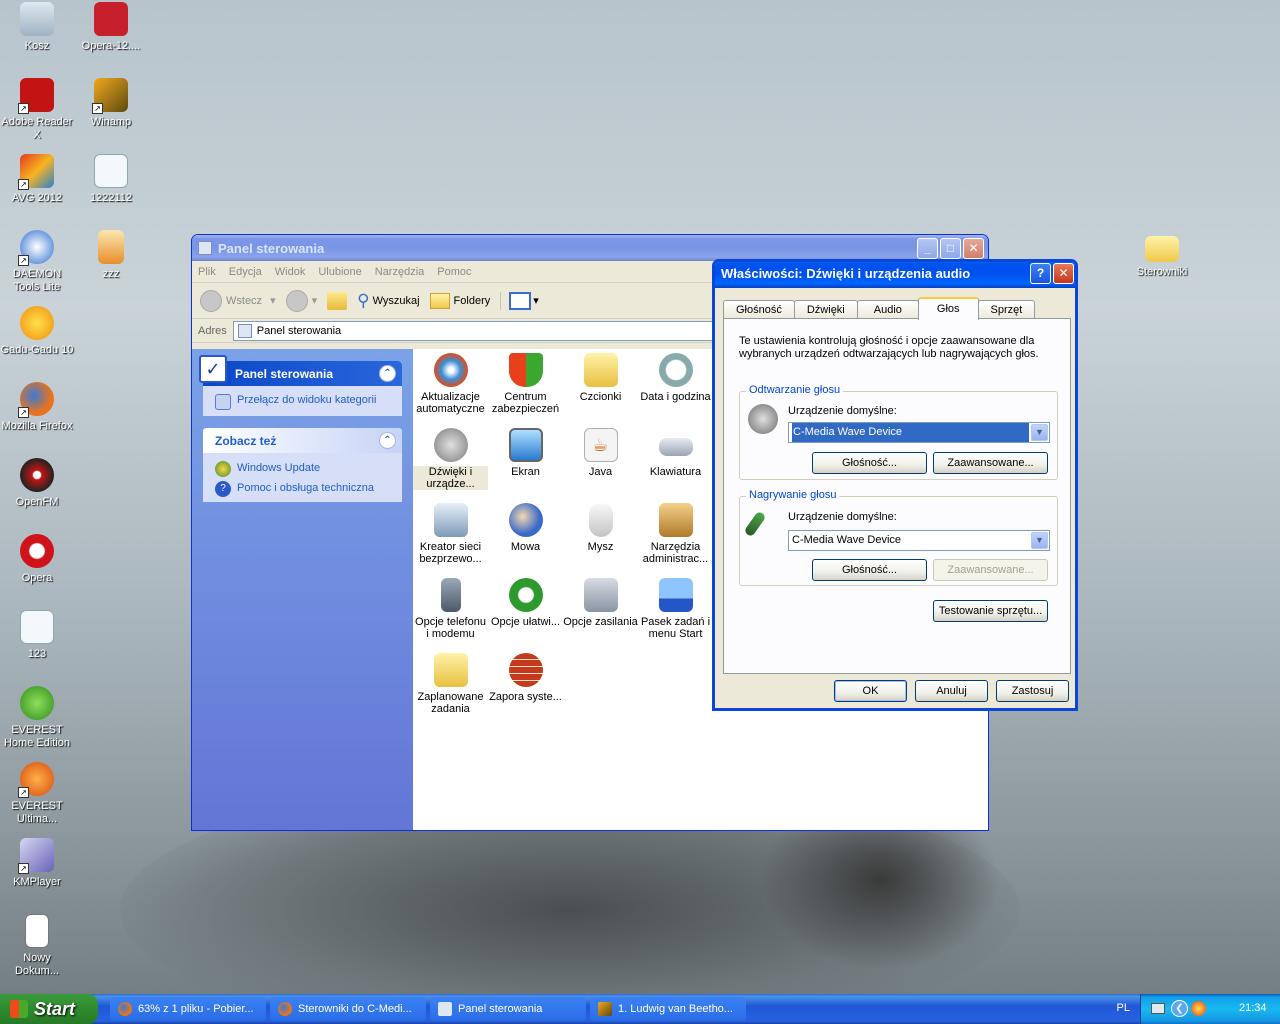 The width and height of the screenshot is (1280, 1024). Describe the element at coordinates (919, 540) in the screenshot. I see `recording-device-select: C-Media Wave Device ▼` at that location.